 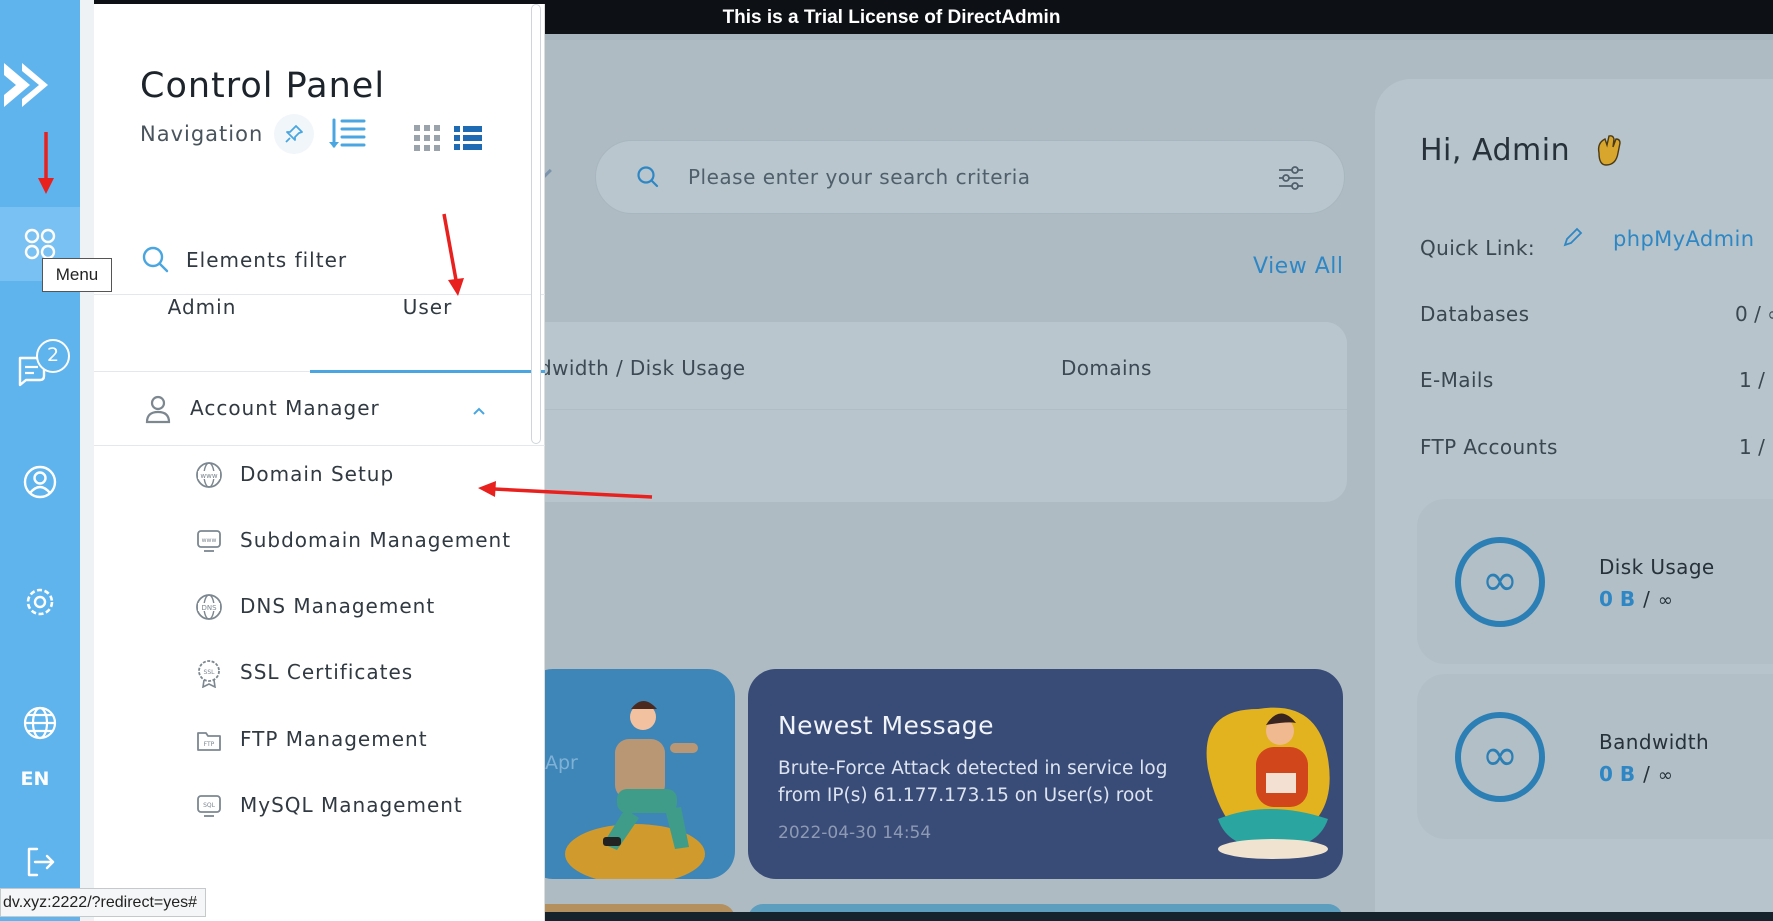 What do you see at coordinates (376, 540) in the screenshot?
I see `menu-item-label: Subdomain Management` at bounding box center [376, 540].